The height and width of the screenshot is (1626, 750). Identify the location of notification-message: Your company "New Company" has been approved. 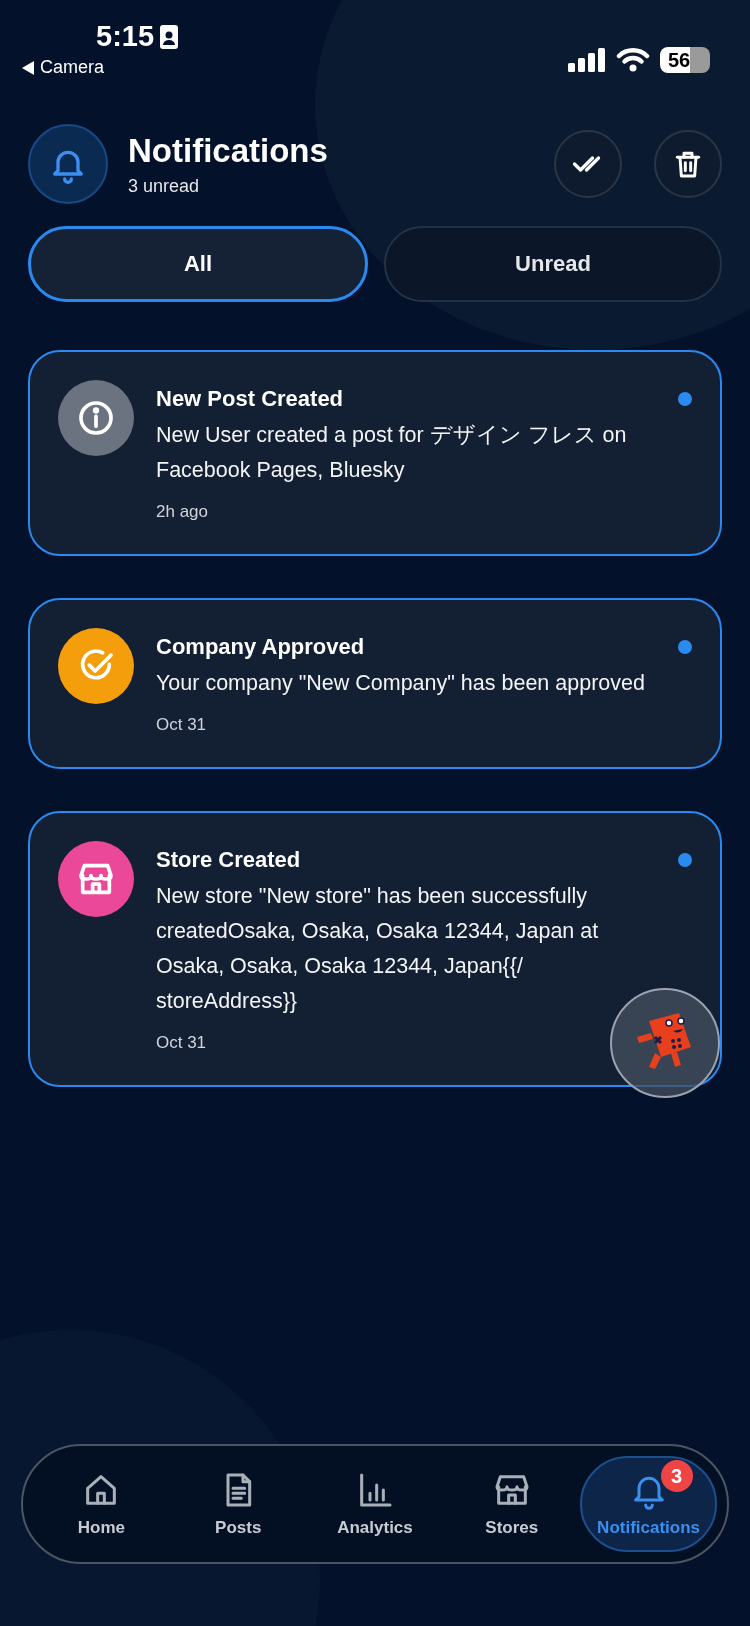
(401, 683).